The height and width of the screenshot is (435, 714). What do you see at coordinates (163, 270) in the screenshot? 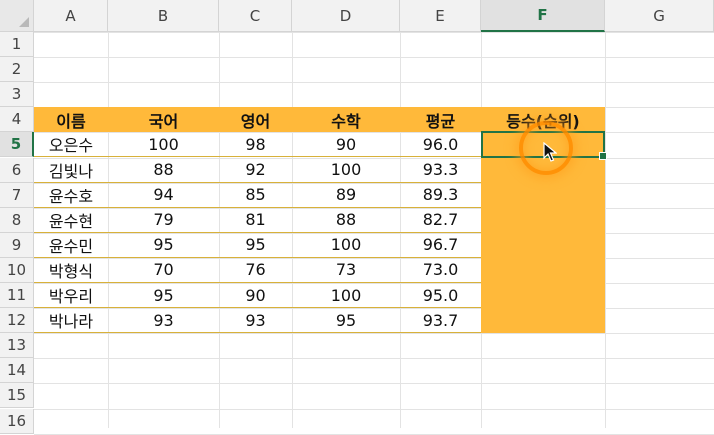
I see `score-cell: 70` at bounding box center [163, 270].